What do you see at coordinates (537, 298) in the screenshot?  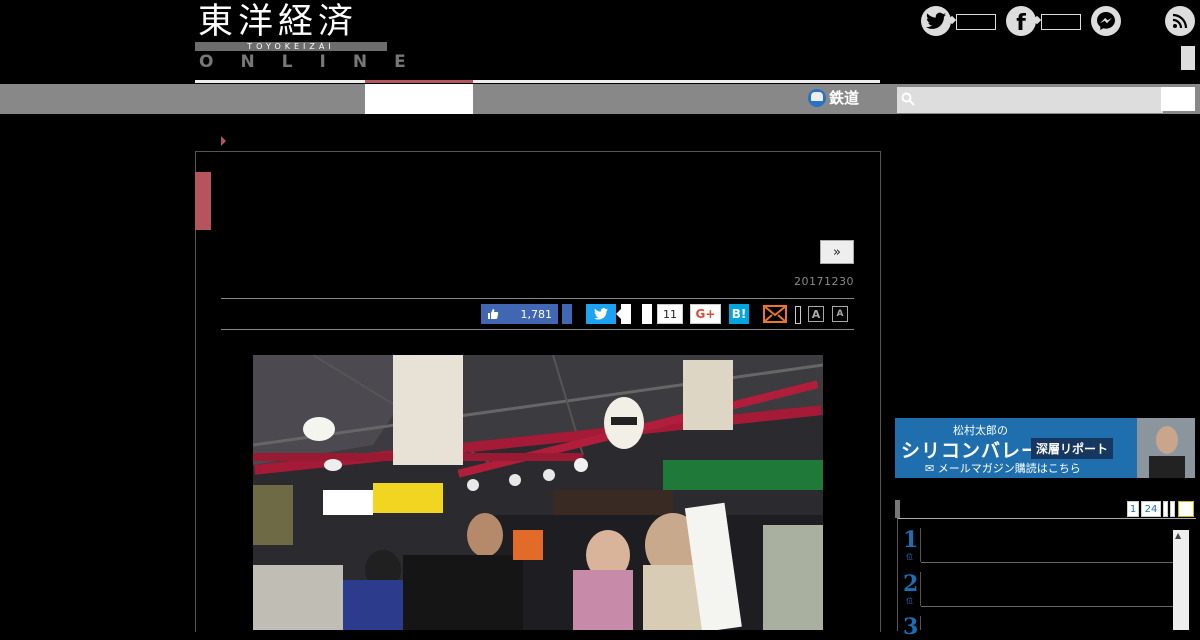 I see `share-rule-top` at bounding box center [537, 298].